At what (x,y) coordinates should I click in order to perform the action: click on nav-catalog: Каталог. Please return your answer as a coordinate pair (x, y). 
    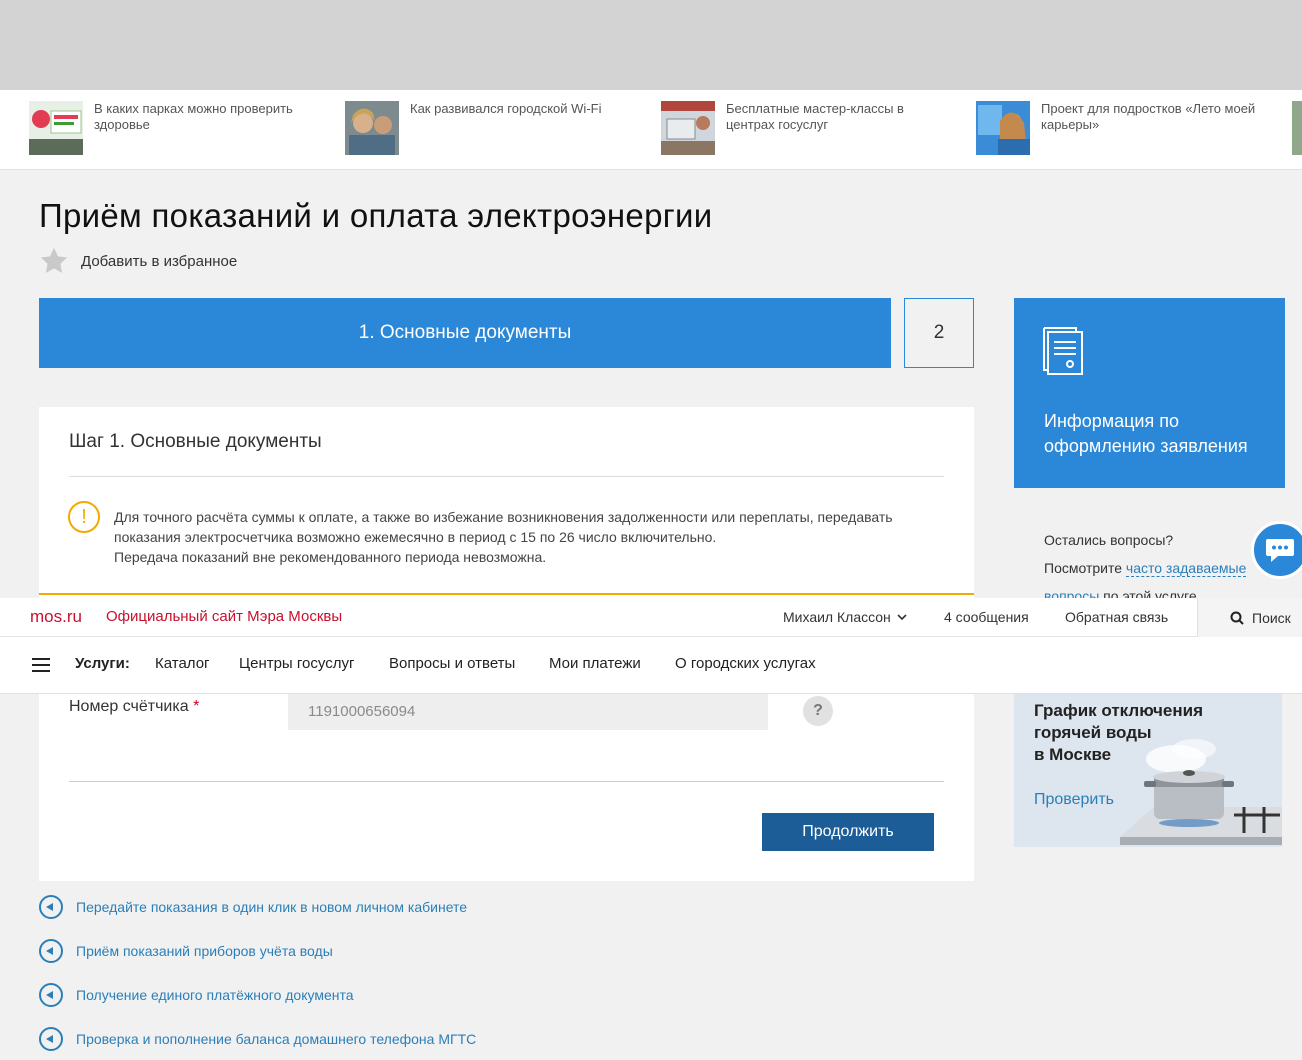
    Looking at the image, I should click on (182, 663).